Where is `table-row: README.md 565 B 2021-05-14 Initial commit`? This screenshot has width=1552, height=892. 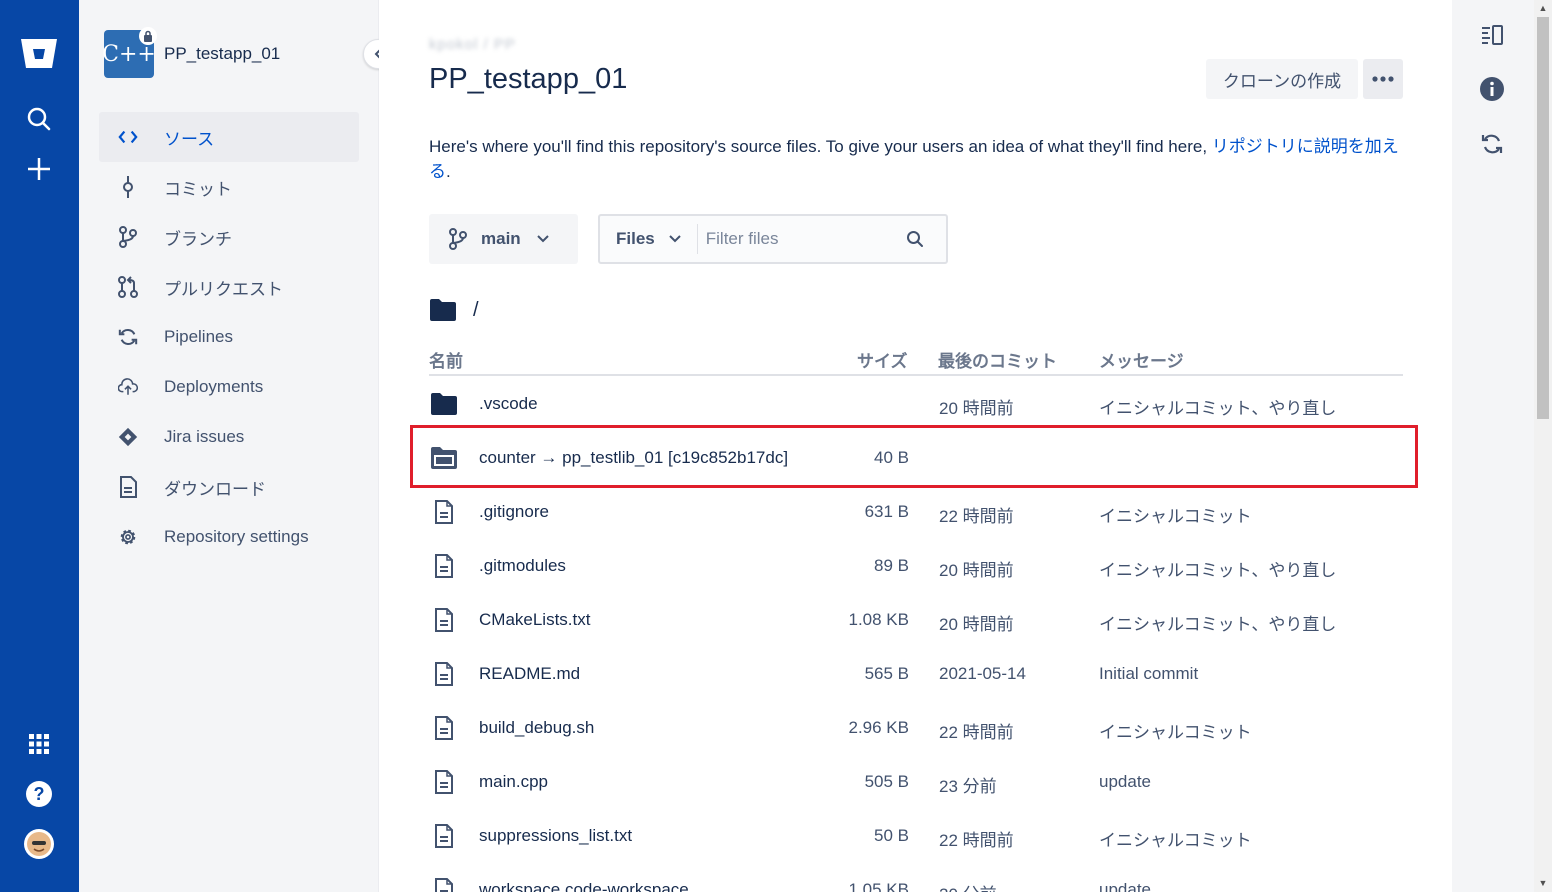
table-row: README.md 565 B 2021-05-14 Initial commit is located at coordinates (916, 674).